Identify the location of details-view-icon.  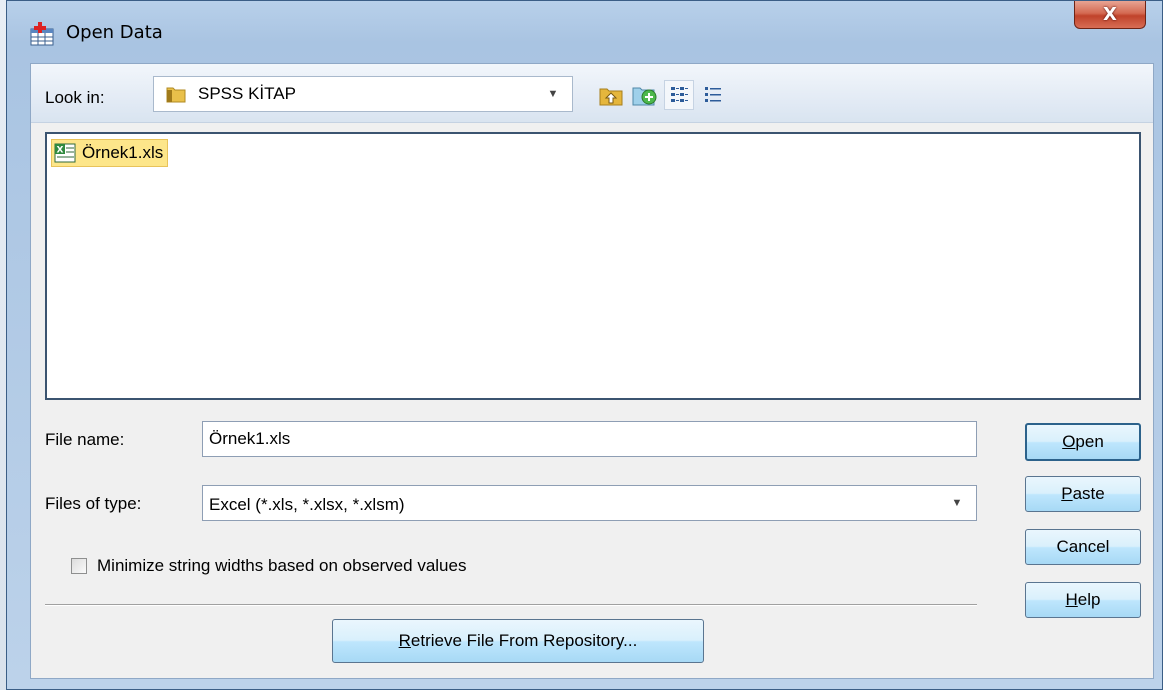
(713, 94).